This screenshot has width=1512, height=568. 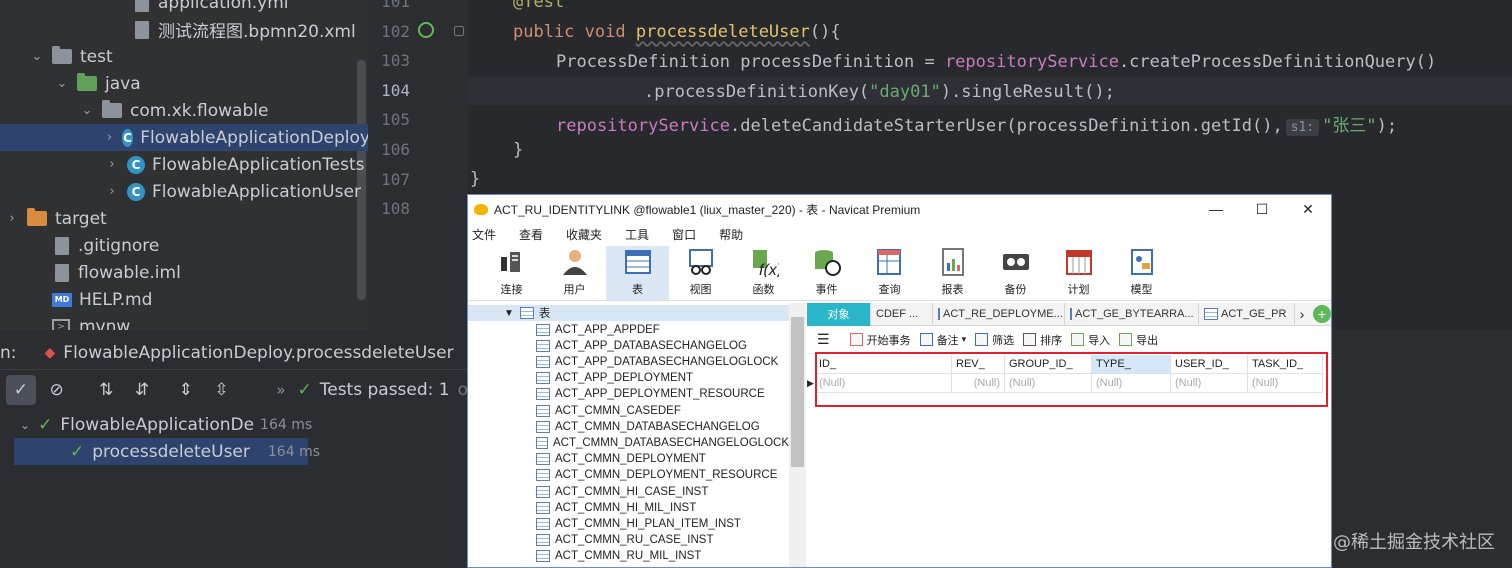 What do you see at coordinates (171, 451) in the screenshot?
I see `test-method-label: processdeleteUser` at bounding box center [171, 451].